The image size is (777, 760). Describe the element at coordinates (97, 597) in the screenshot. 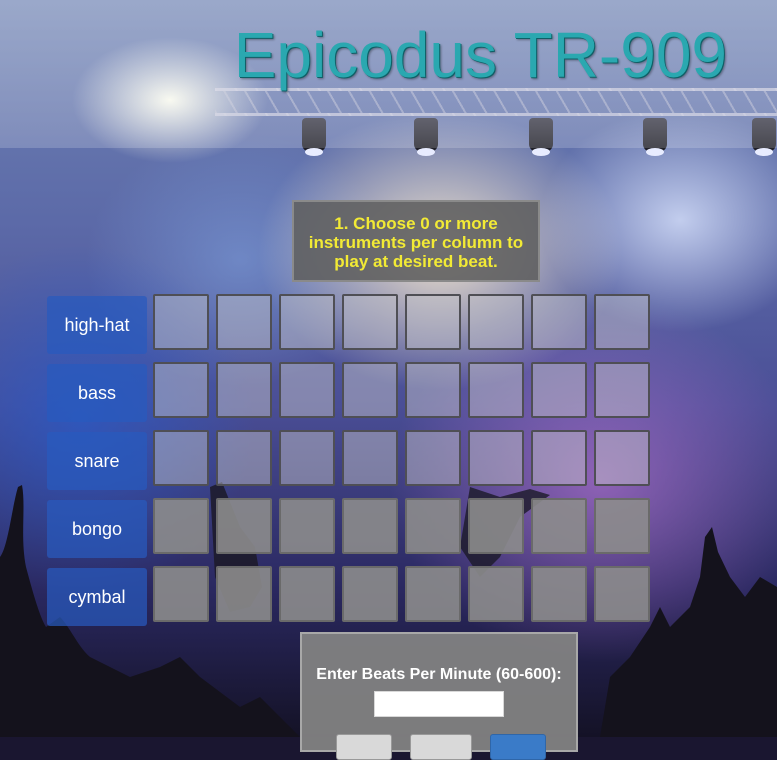

I see `instrument-label: cymbal` at that location.